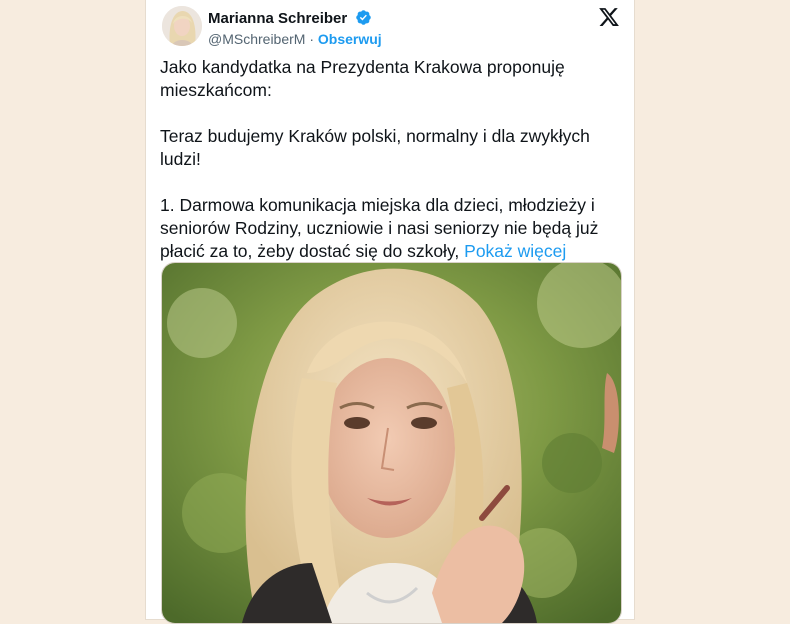 The image size is (790, 624). I want to click on author-avatar, so click(182, 26).